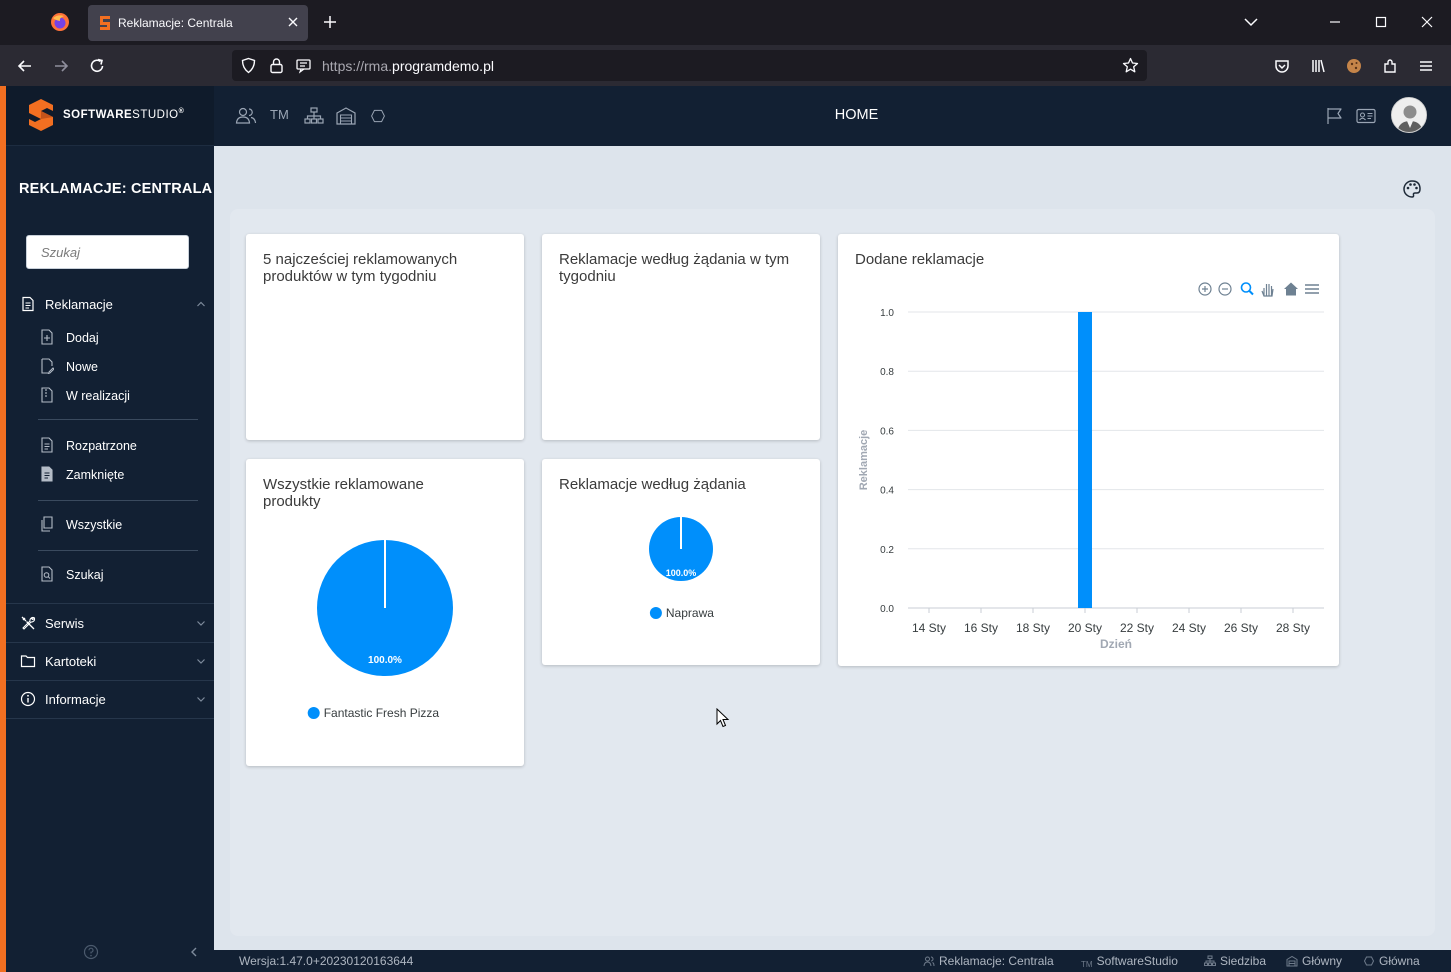 The width and height of the screenshot is (1451, 972). What do you see at coordinates (1293, 628) in the screenshot?
I see `x-tick-label: 28 Sty` at bounding box center [1293, 628].